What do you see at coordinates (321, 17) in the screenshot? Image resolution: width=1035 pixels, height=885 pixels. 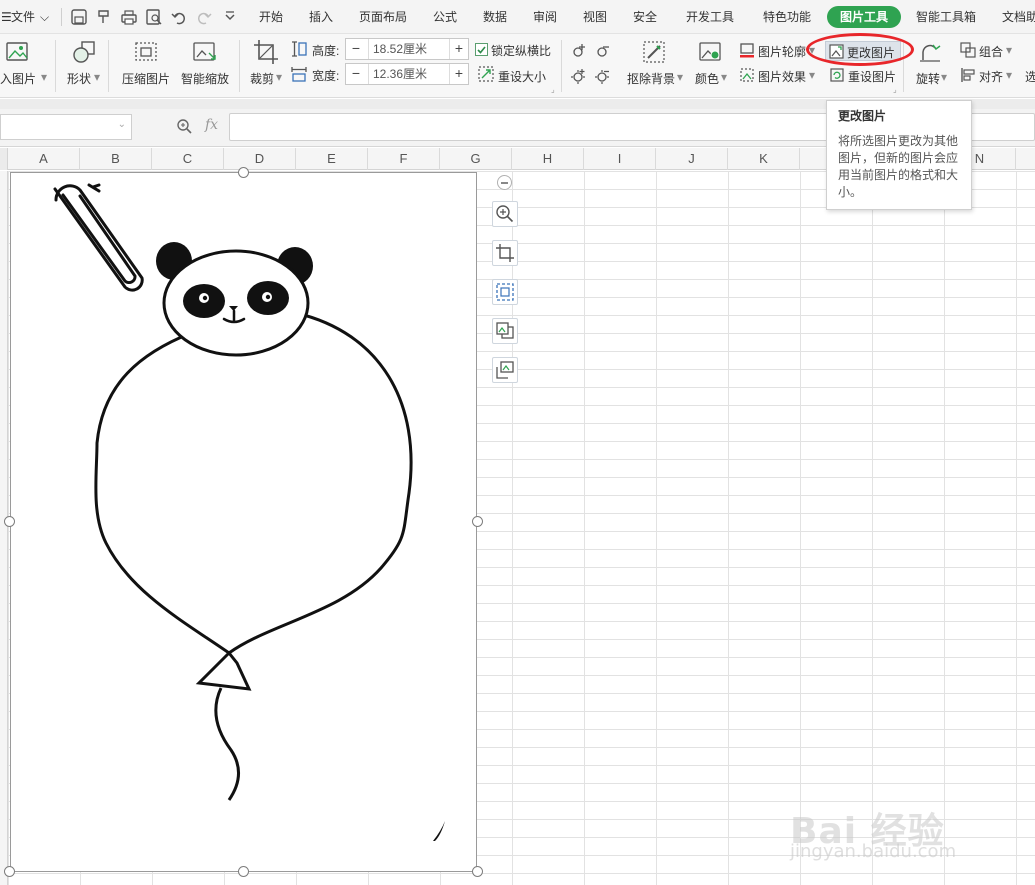 I see `tab-insert: 插入` at bounding box center [321, 17].